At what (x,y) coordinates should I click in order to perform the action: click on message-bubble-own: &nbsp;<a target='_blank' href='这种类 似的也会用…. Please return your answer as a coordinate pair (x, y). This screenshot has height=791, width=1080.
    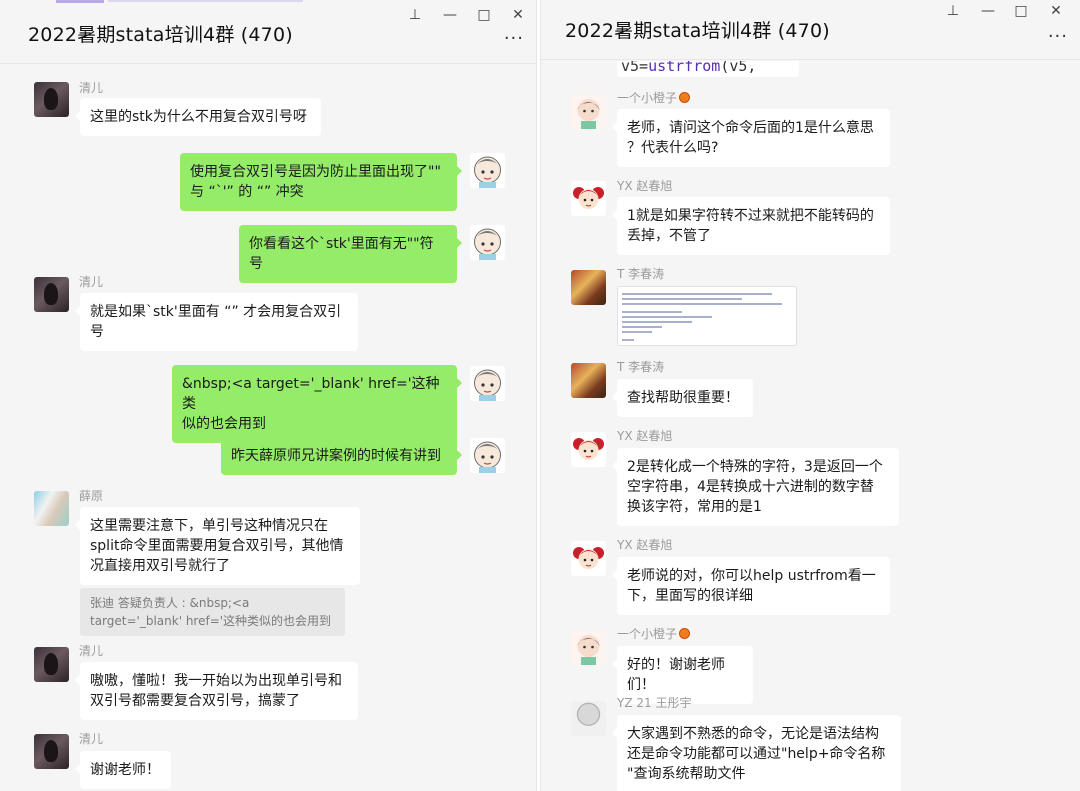
    Looking at the image, I should click on (317, 404).